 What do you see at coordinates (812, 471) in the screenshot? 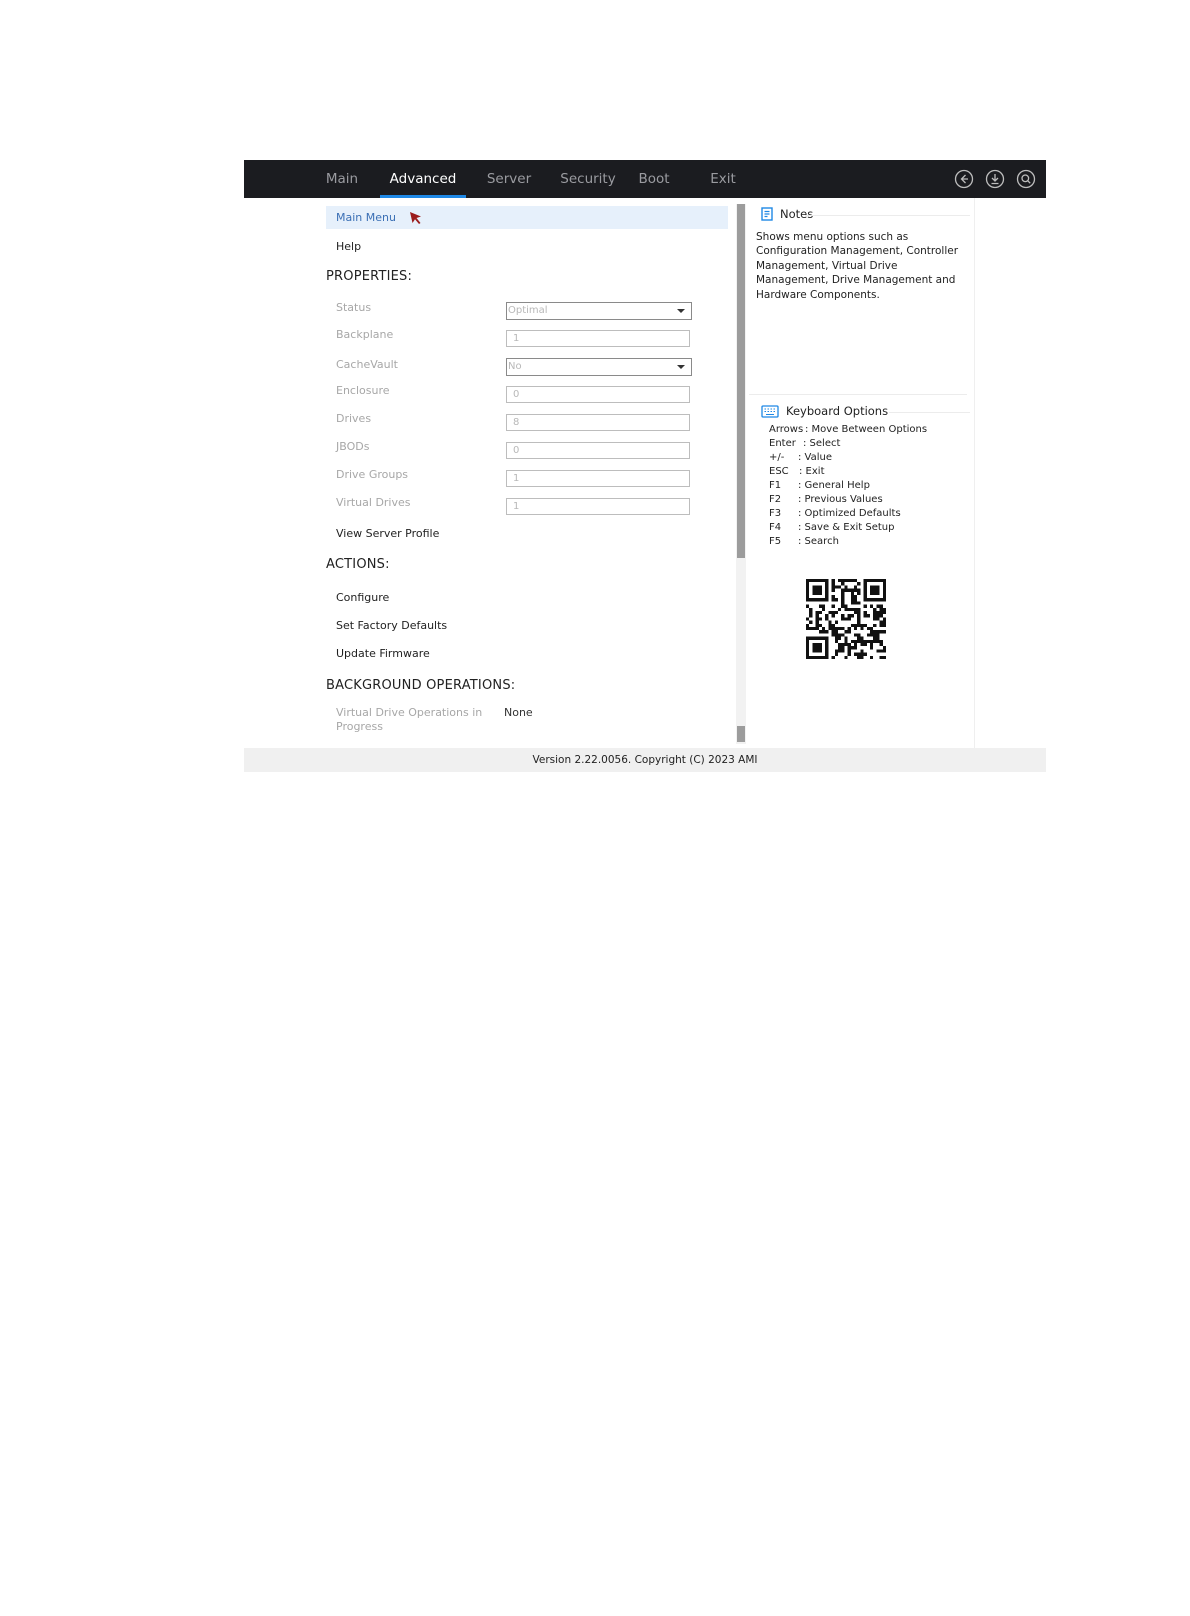
I see `kb-desc-esc: : Exit` at bounding box center [812, 471].